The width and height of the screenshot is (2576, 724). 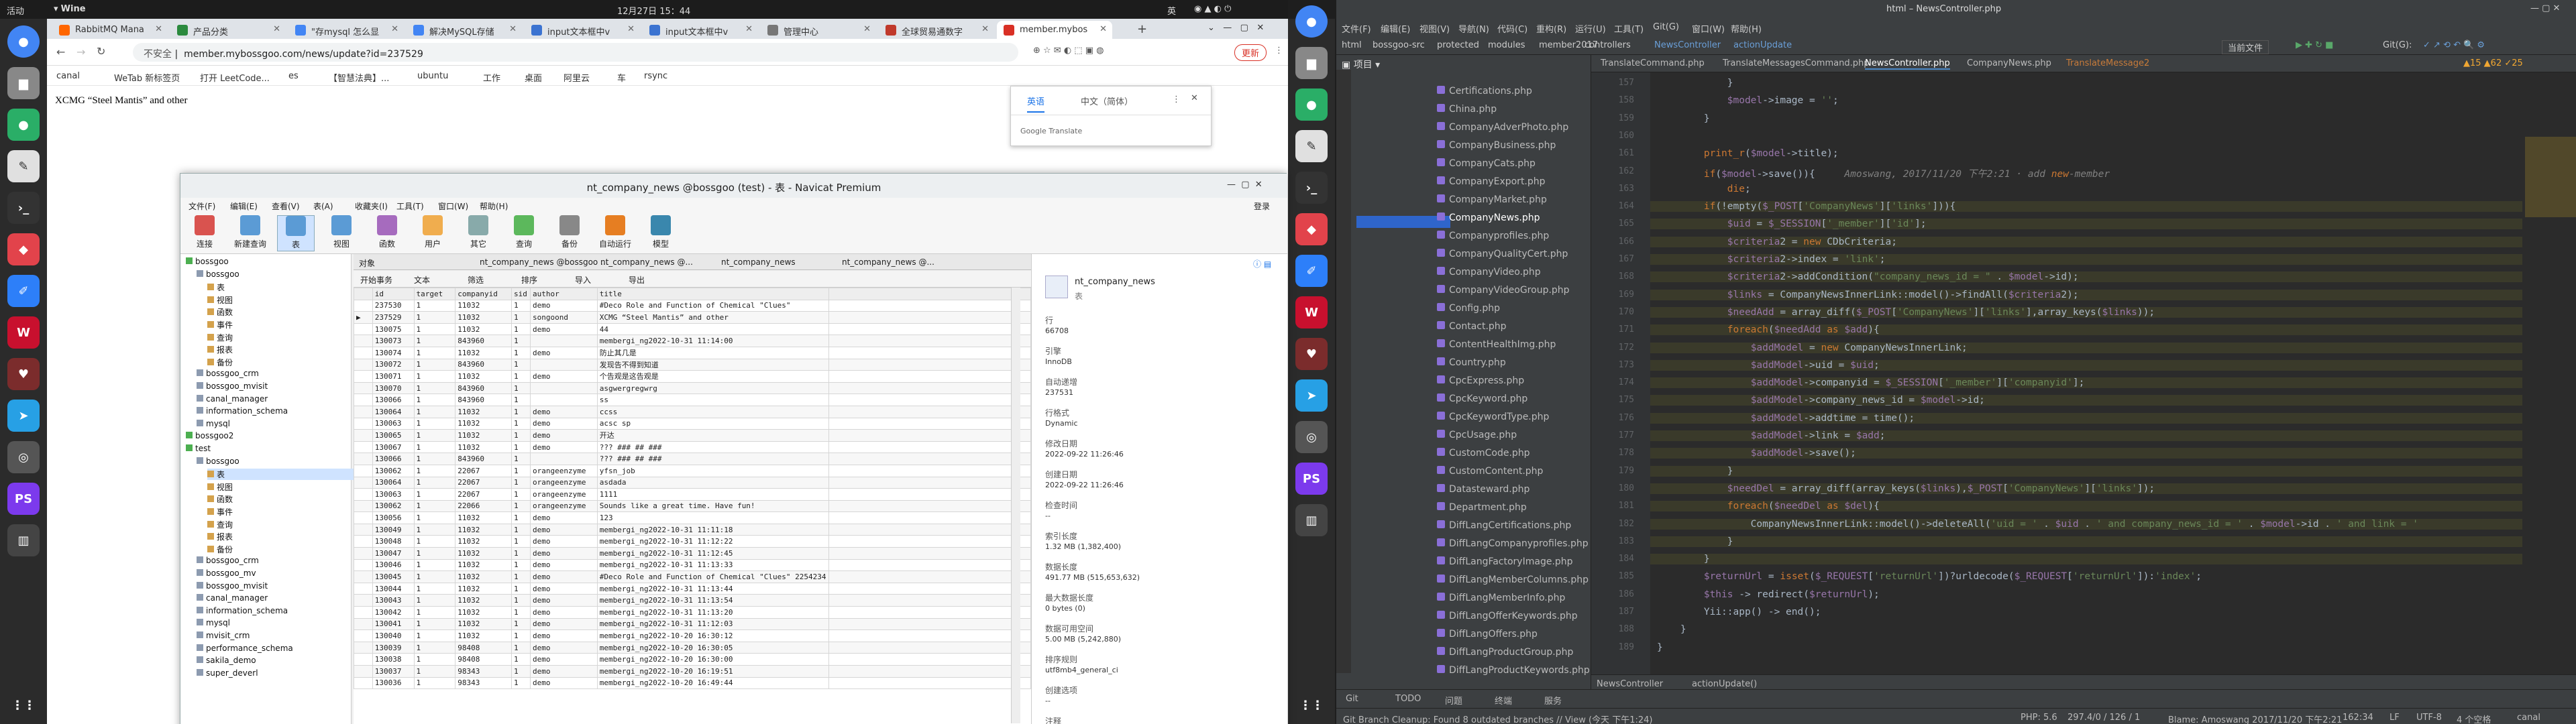 What do you see at coordinates (1666, 27) in the screenshot?
I see `ide-menu-item: Git(G)` at bounding box center [1666, 27].